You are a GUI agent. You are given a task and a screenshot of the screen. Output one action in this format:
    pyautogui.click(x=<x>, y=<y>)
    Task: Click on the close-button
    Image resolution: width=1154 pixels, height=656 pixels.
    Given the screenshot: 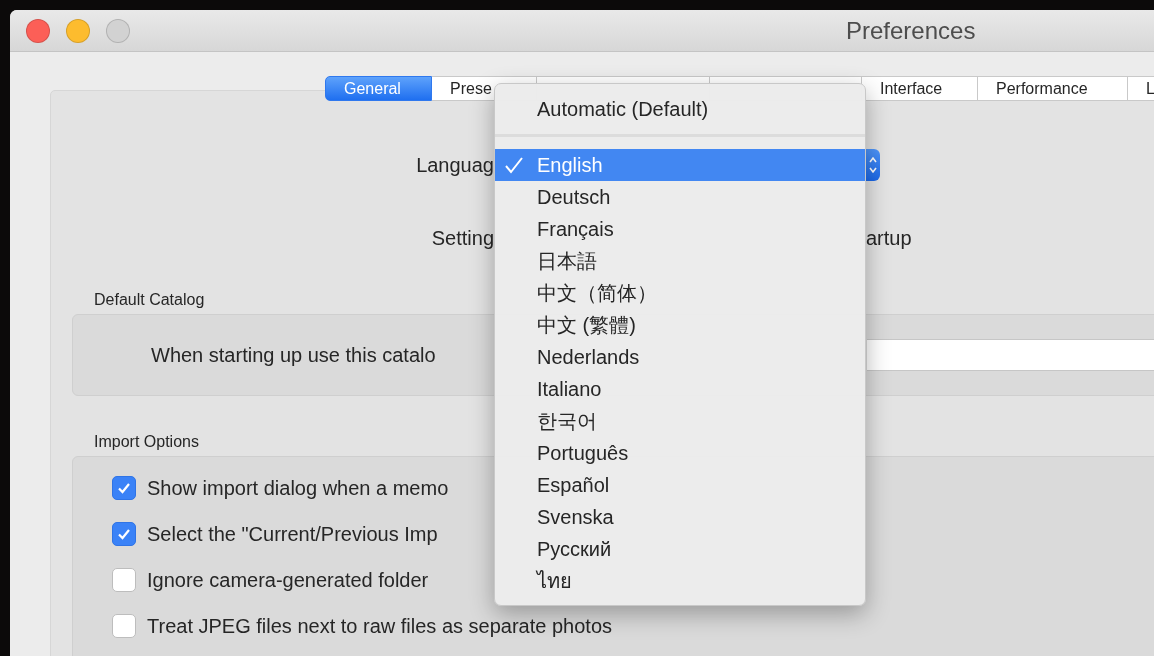 What is the action you would take?
    pyautogui.click(x=38, y=30)
    